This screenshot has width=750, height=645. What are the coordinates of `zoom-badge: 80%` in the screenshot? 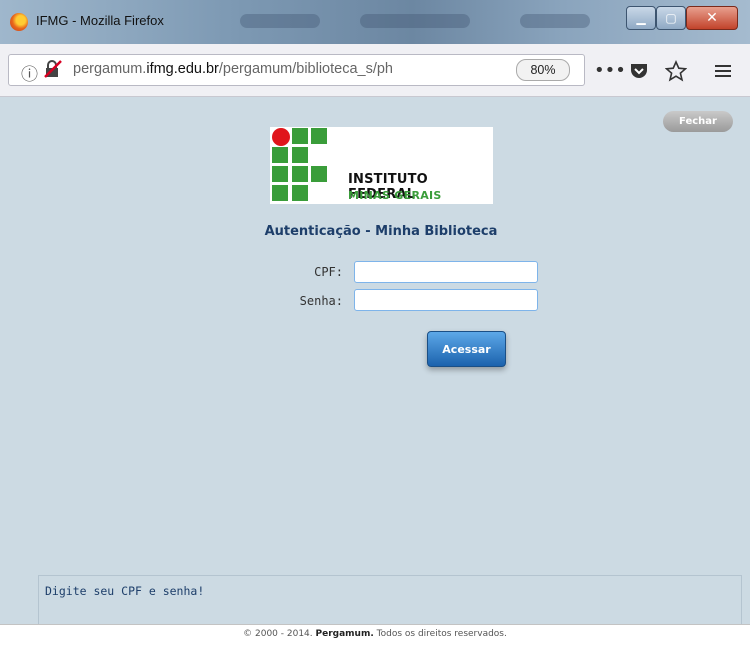 It's located at (543, 70).